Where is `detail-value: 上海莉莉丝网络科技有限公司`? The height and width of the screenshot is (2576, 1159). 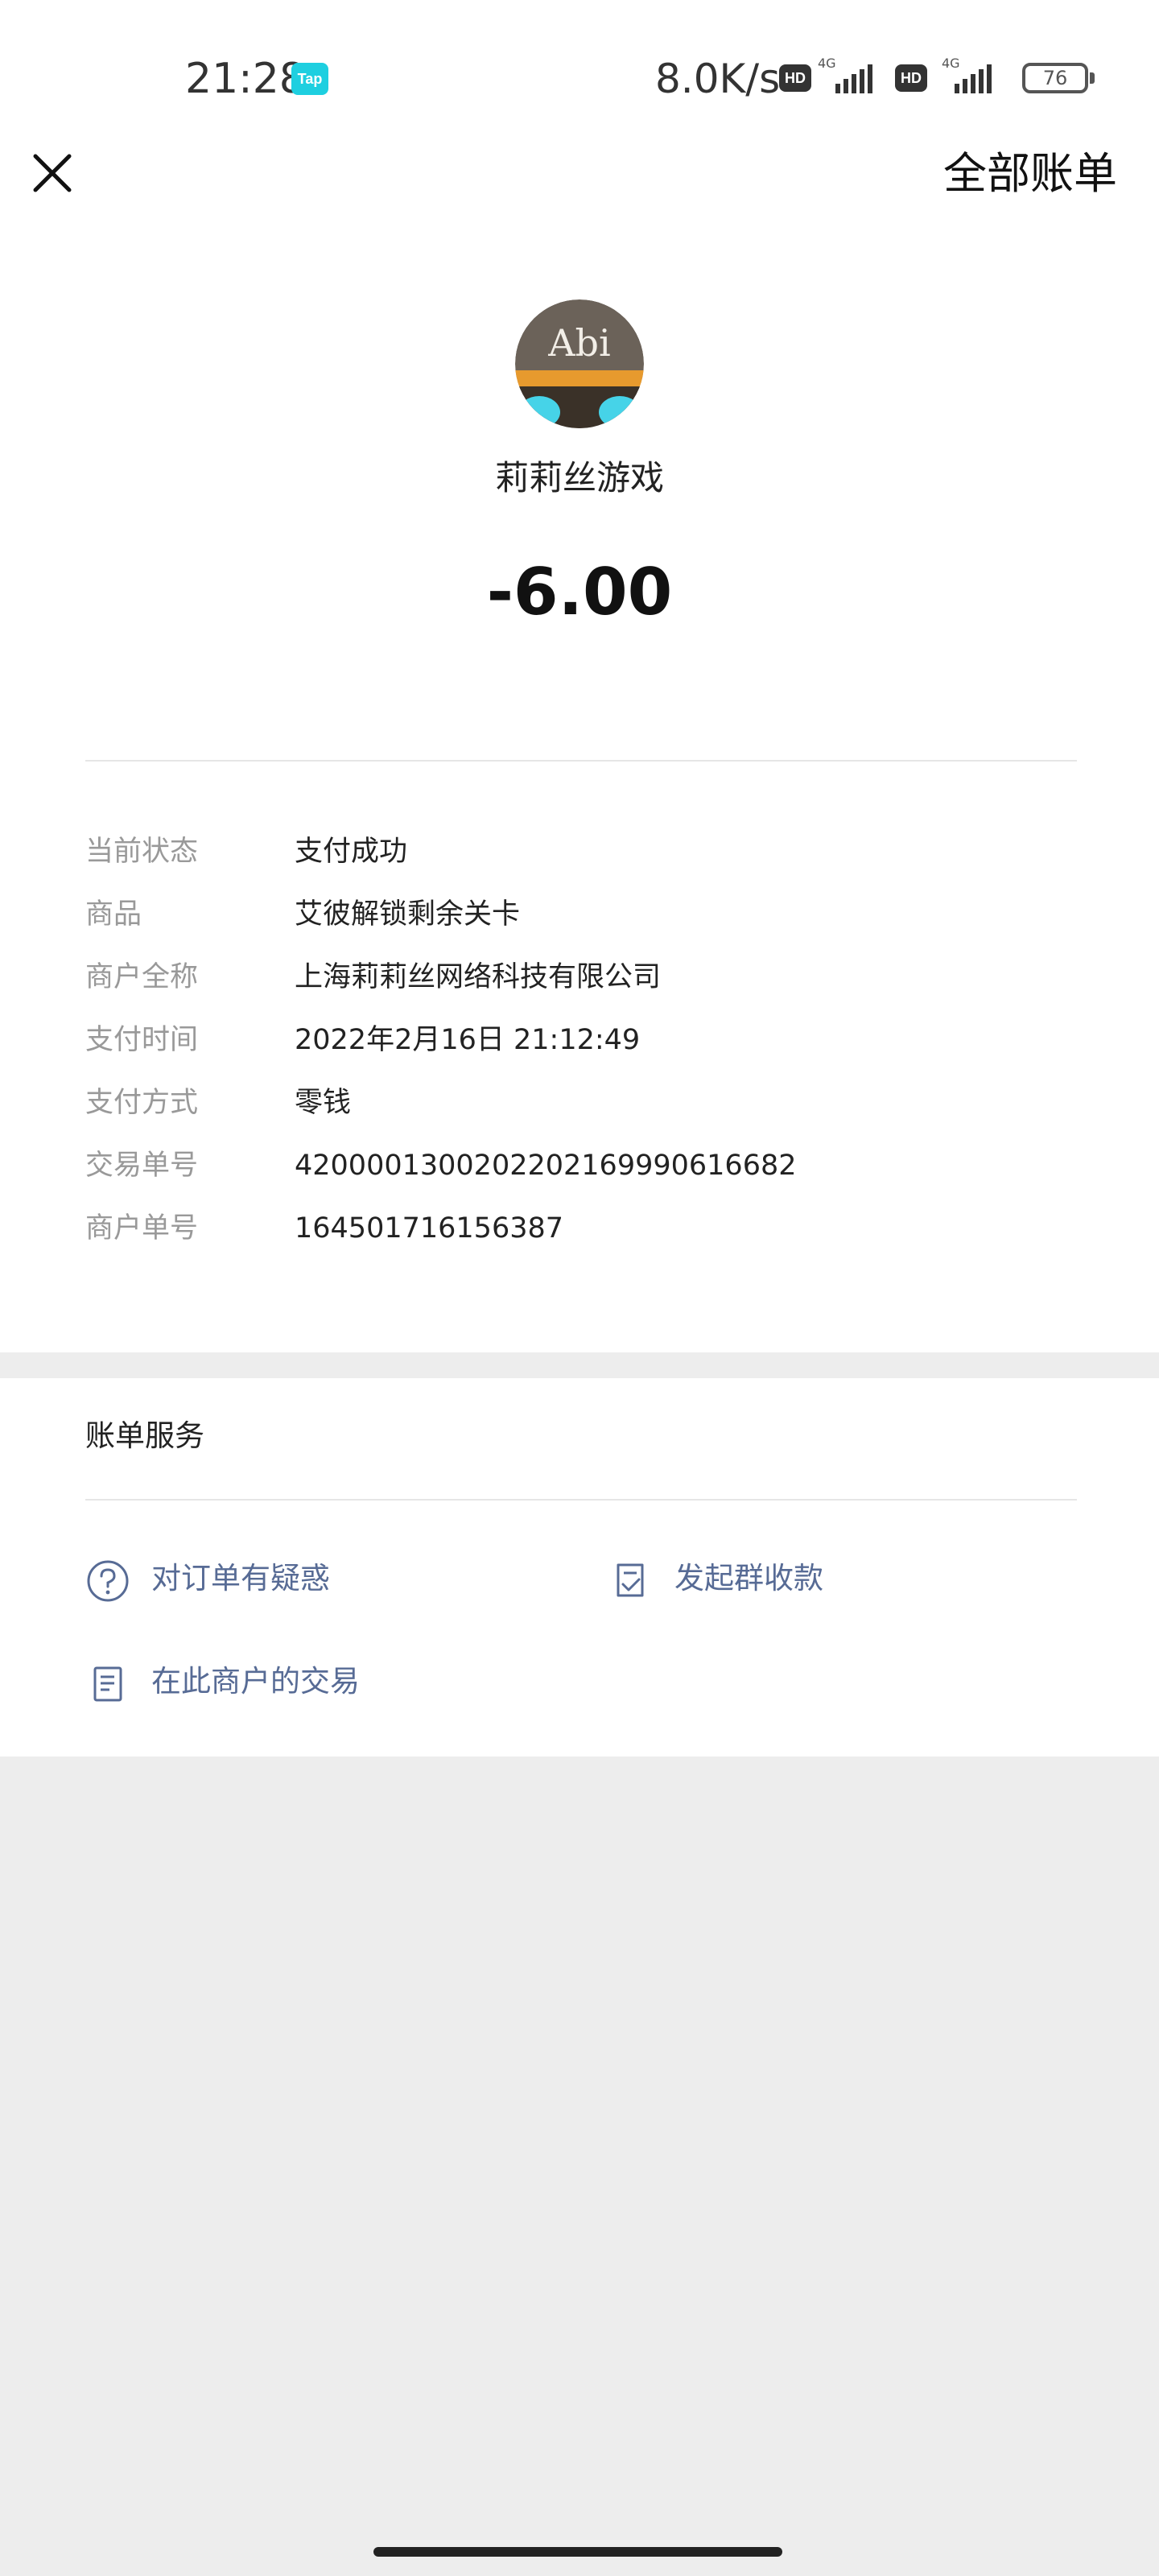 detail-value: 上海莉莉丝网络科技有限公司 is located at coordinates (478, 977).